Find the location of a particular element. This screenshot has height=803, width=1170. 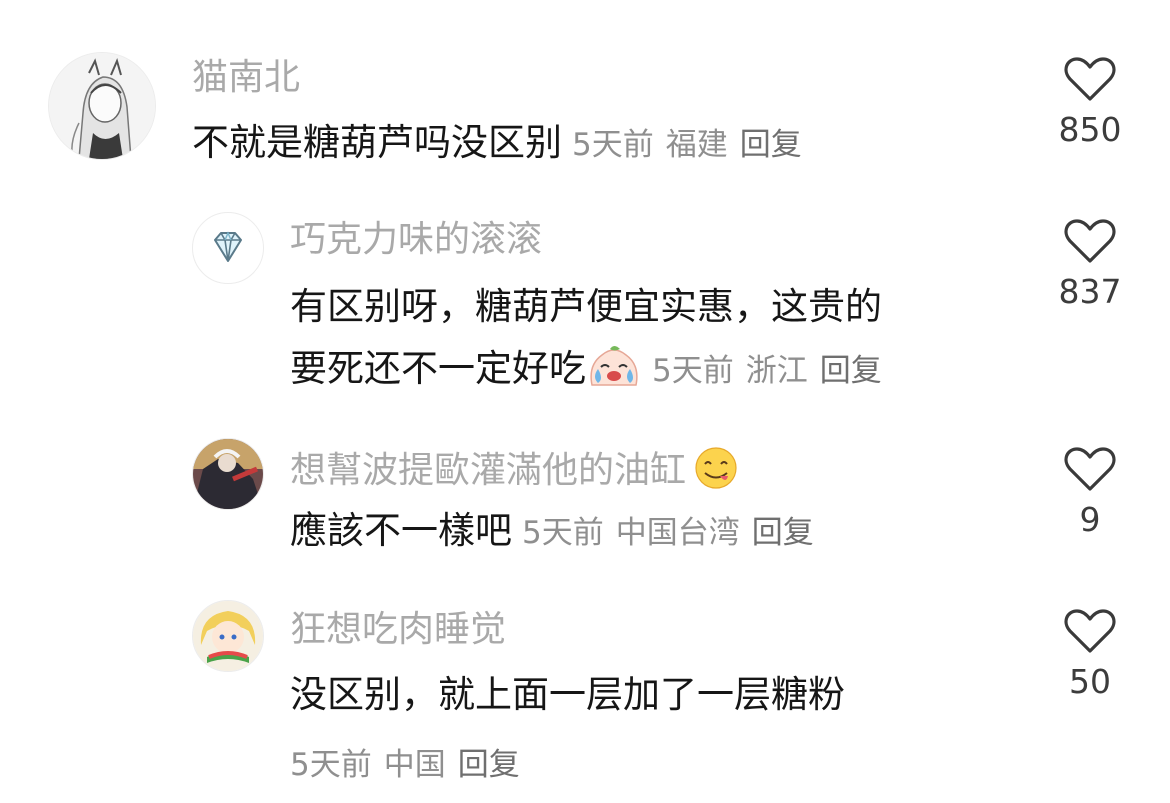

username: 想幫波提歐灌滿他的油缸 is located at coordinates (515, 473).